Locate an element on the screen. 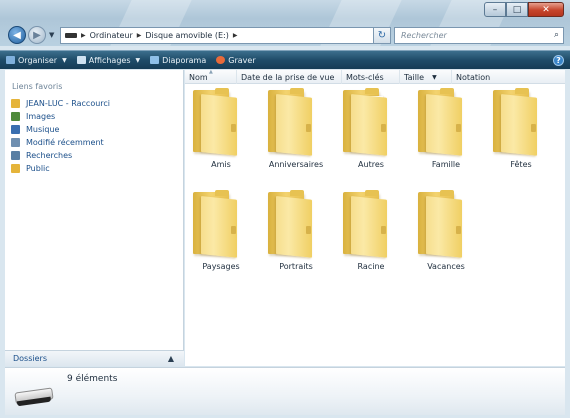  views-label: Affichages is located at coordinates (109, 60).